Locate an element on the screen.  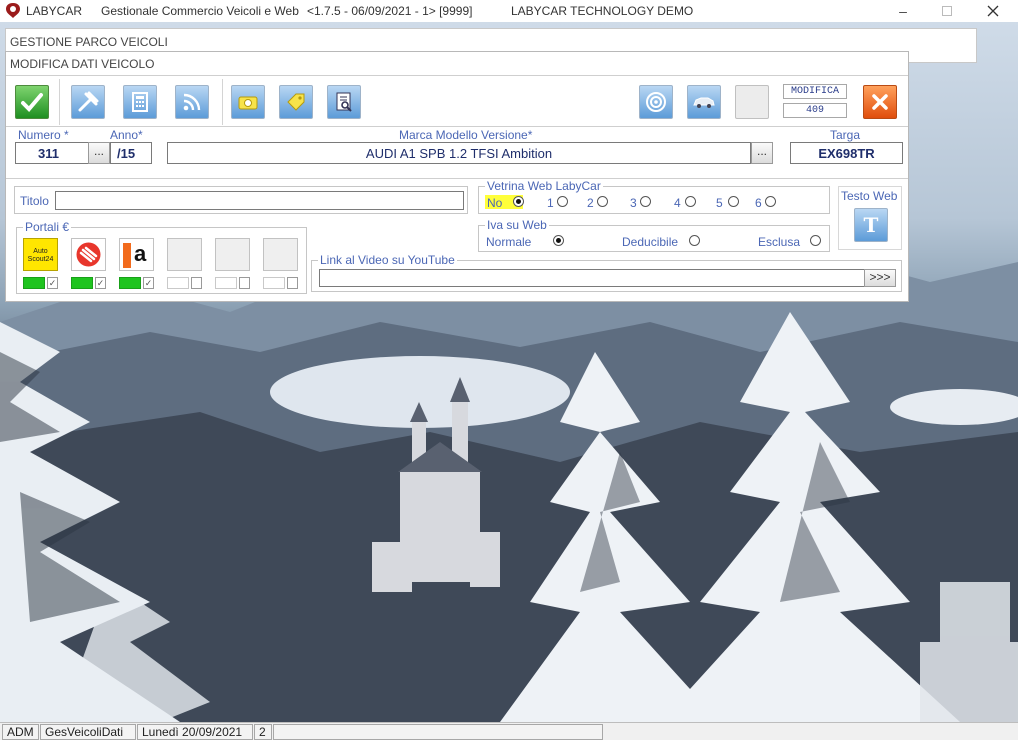
anno-field: /15 is located at coordinates (131, 153).